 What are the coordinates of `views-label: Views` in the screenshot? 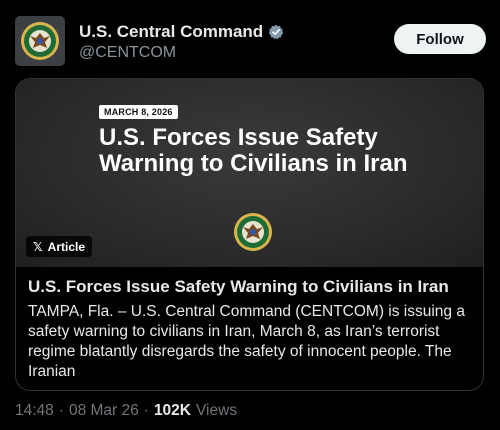 It's located at (217, 410).